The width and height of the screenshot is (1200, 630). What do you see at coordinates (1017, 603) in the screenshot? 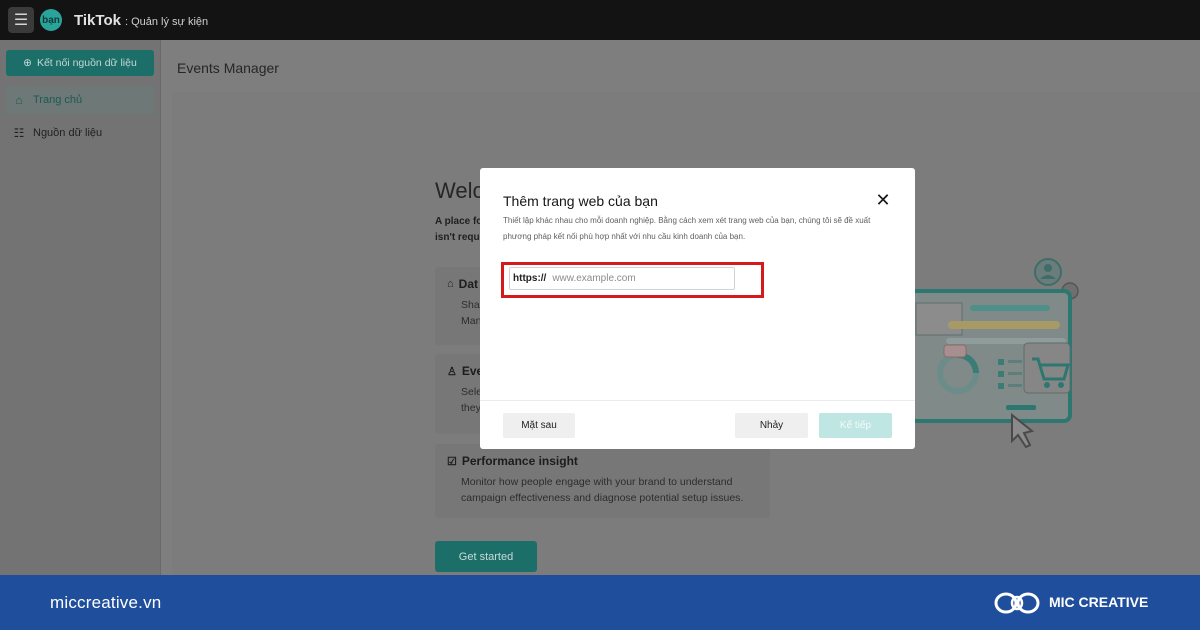
I see `mic-creative-logo-icon` at bounding box center [1017, 603].